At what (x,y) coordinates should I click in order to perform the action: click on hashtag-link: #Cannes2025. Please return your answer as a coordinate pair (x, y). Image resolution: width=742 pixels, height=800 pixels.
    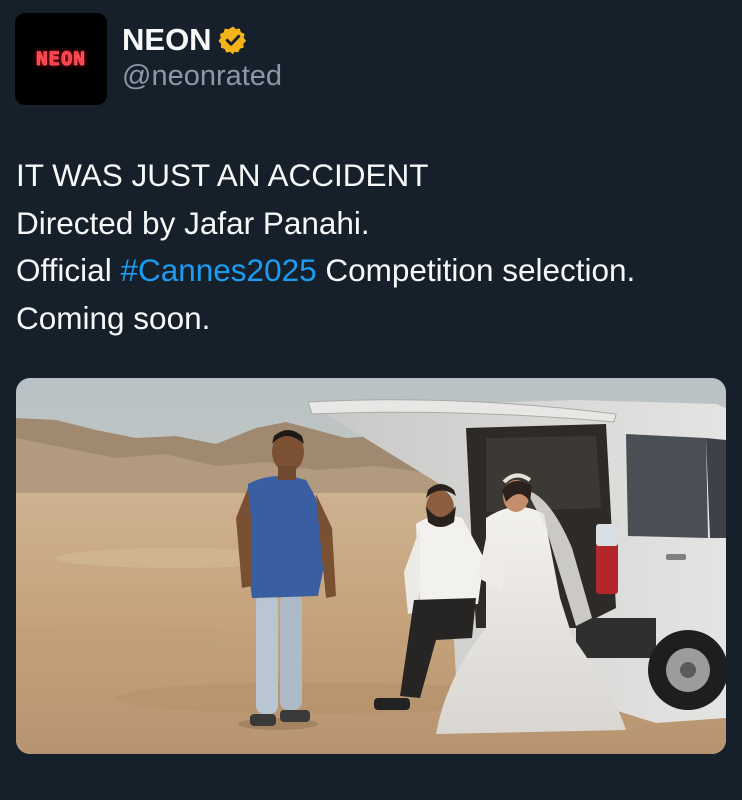
    Looking at the image, I should click on (218, 270).